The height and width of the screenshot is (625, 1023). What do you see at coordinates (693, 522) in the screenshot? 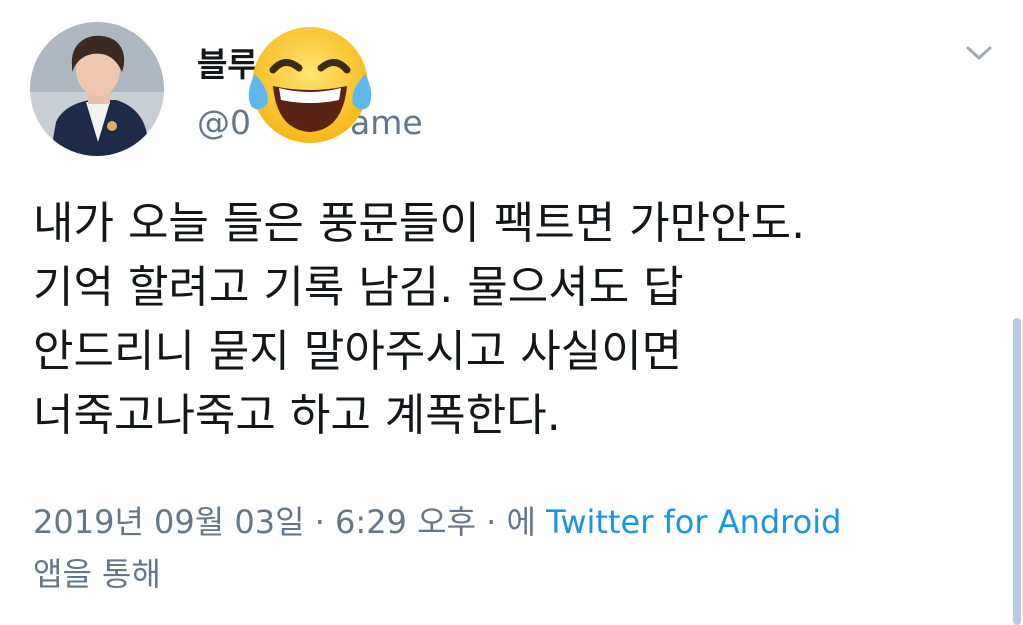
I see `client-link: Twitter for Android` at bounding box center [693, 522].